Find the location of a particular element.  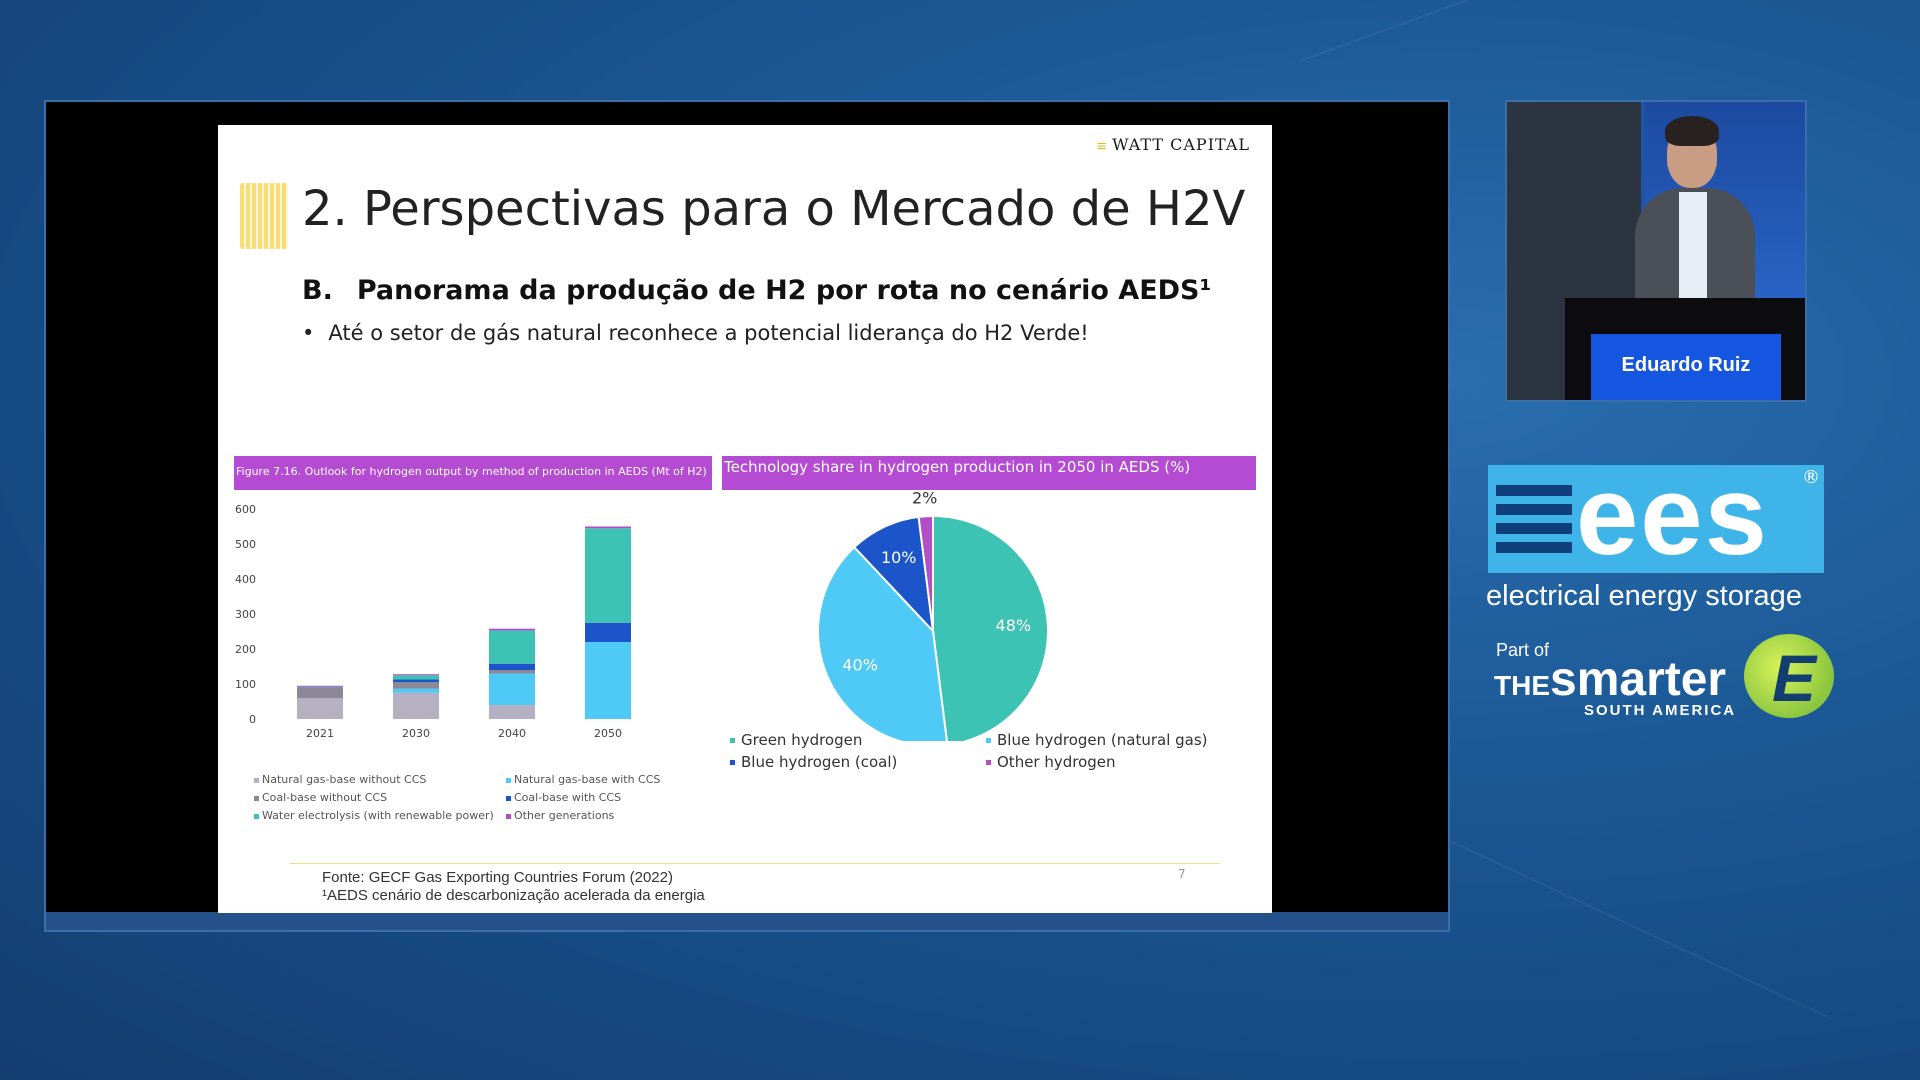

south-america-label: SOUTH AMERICA is located at coordinates (1660, 710).